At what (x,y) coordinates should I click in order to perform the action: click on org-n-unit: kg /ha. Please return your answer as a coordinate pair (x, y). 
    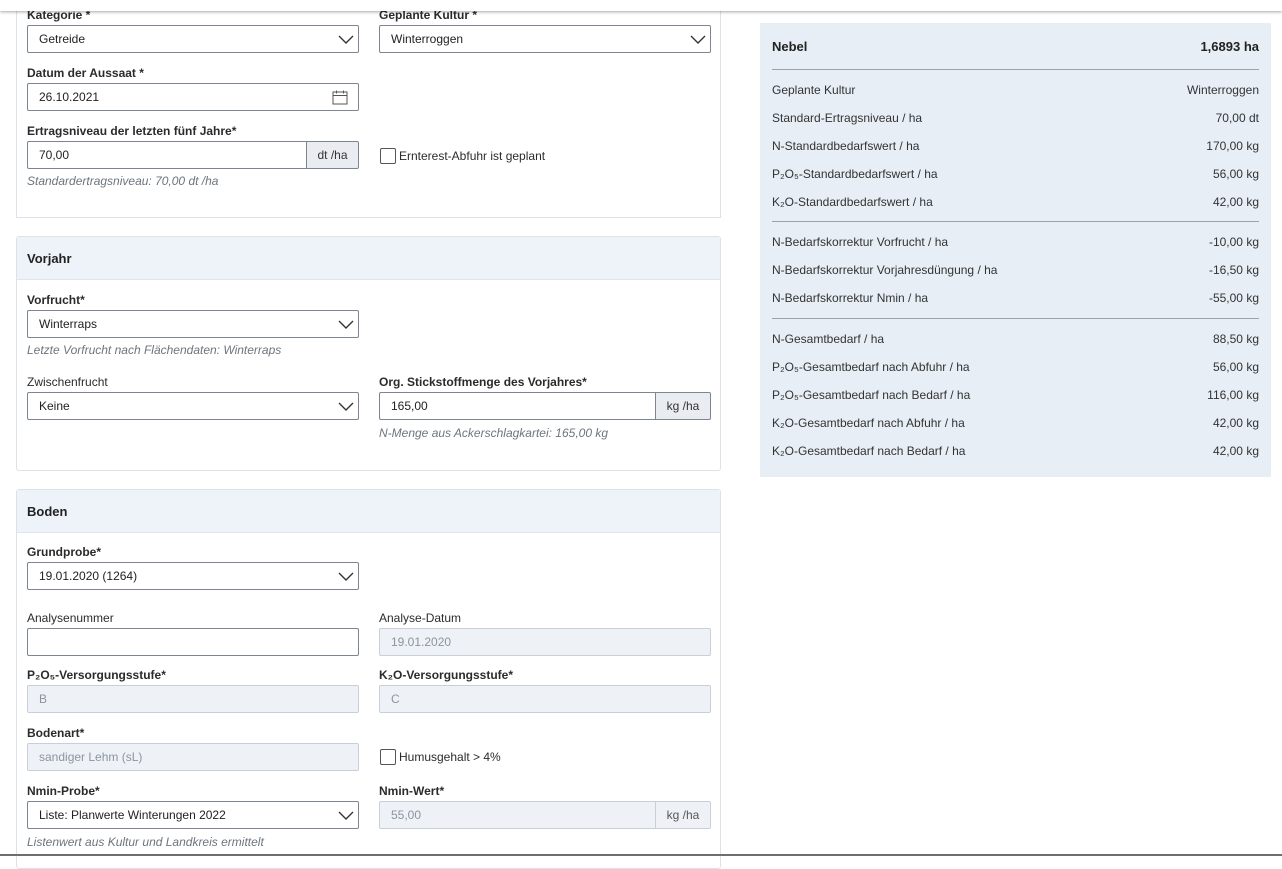
    Looking at the image, I should click on (683, 406).